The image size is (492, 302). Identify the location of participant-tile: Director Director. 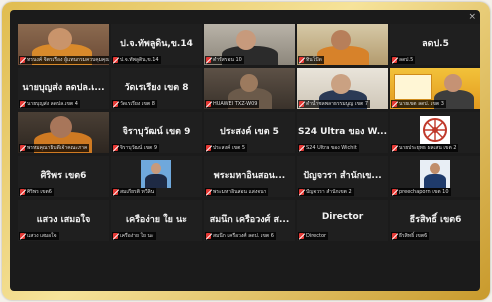
(342, 220).